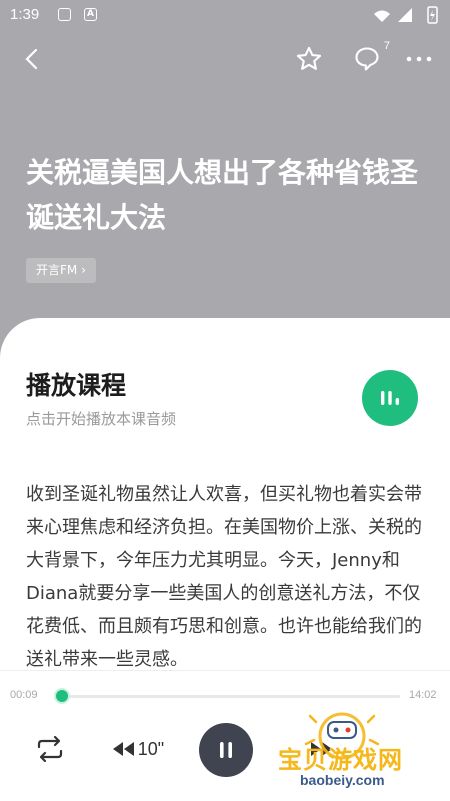 The width and height of the screenshot is (450, 801). I want to click on audio-bars-icon, so click(390, 398).